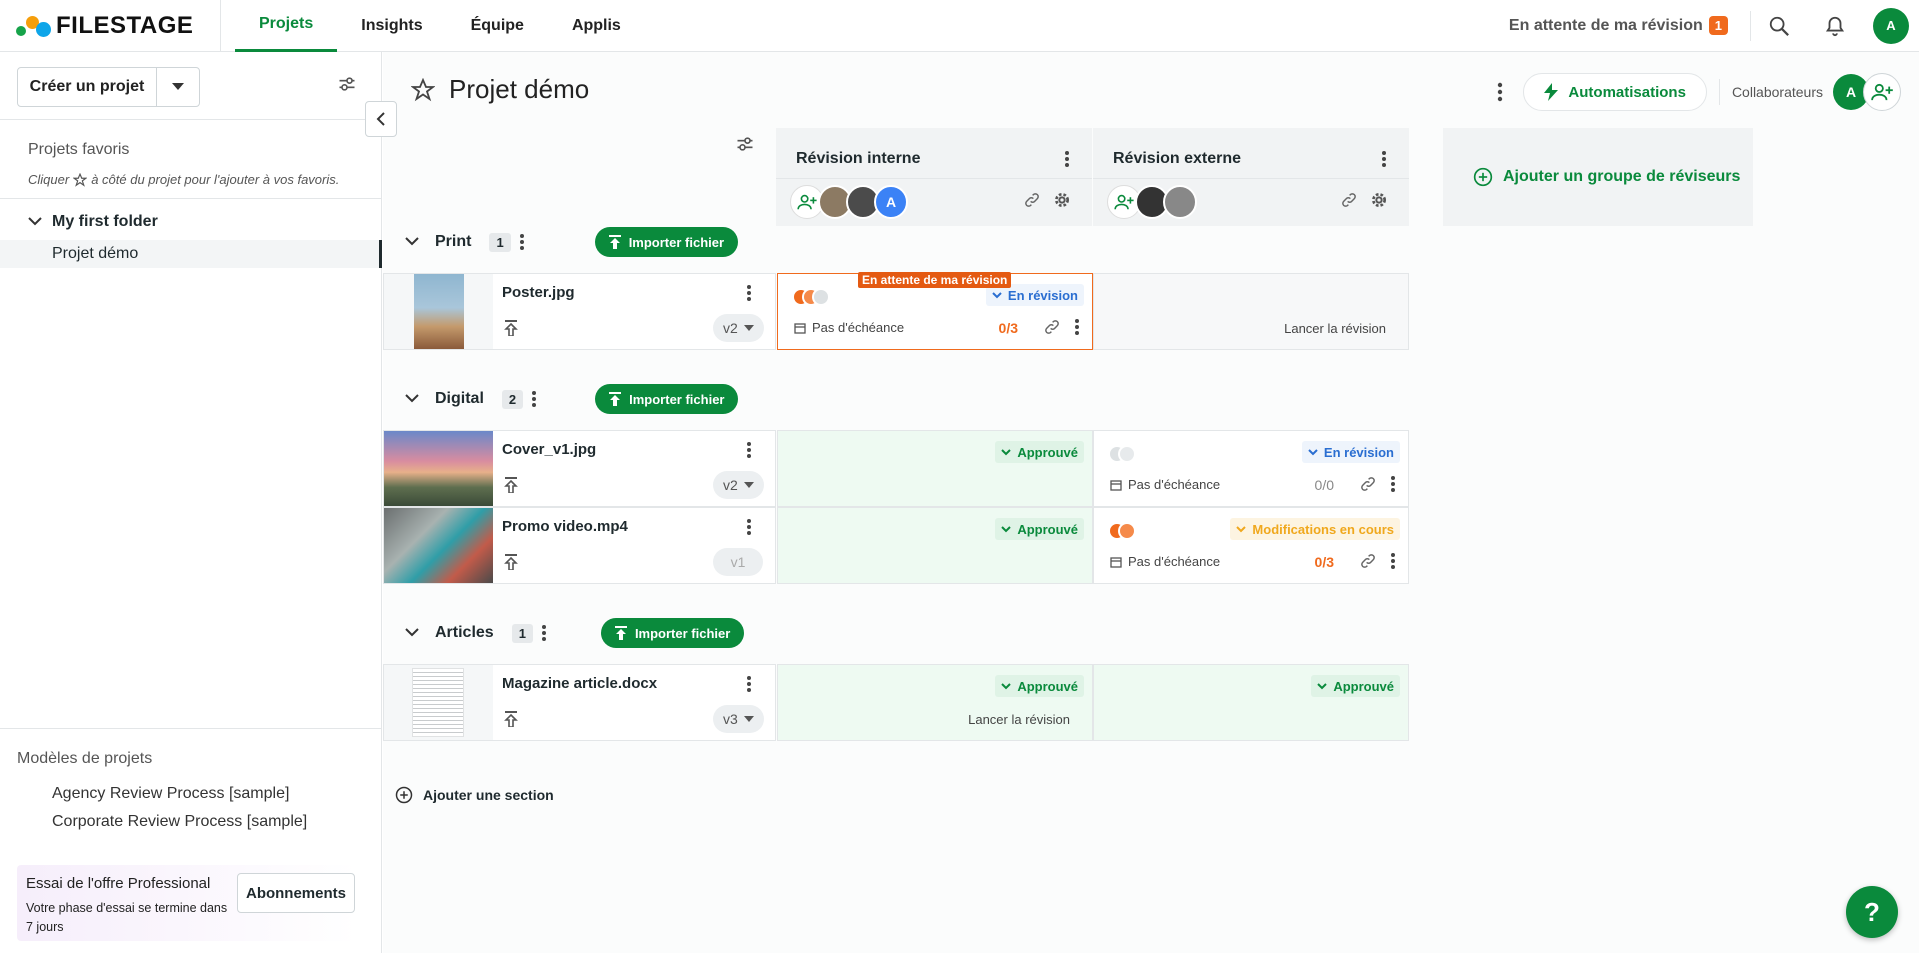 The image size is (1919, 953). What do you see at coordinates (549, 449) in the screenshot?
I see `file-name: Cover_v1.jpg` at bounding box center [549, 449].